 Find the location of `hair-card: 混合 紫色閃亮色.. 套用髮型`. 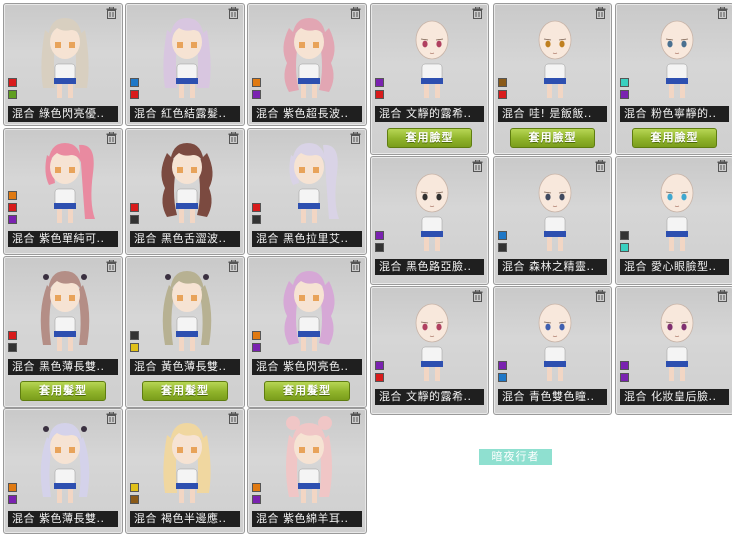

hair-card: 混合 紫色閃亮色.. 套用髮型 is located at coordinates (307, 332).